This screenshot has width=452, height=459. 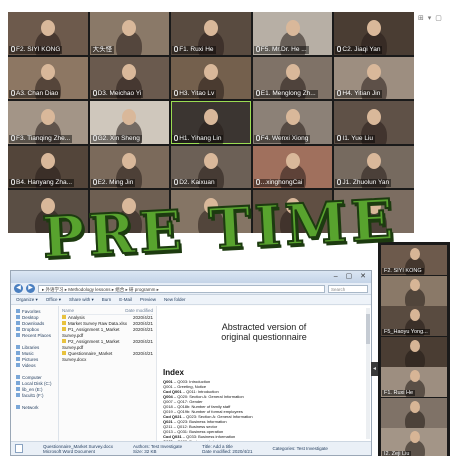 I want to click on view-options-icons: ⊞ ▾ ▢, so click(x=434, y=19).